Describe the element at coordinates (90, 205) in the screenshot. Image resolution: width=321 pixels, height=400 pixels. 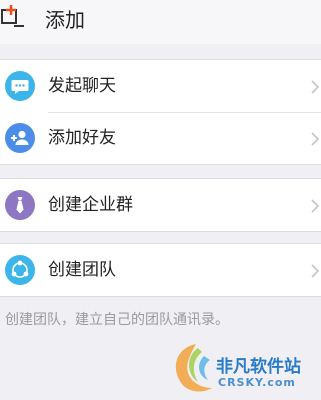
I see `create-group-label: 创建企业群` at that location.